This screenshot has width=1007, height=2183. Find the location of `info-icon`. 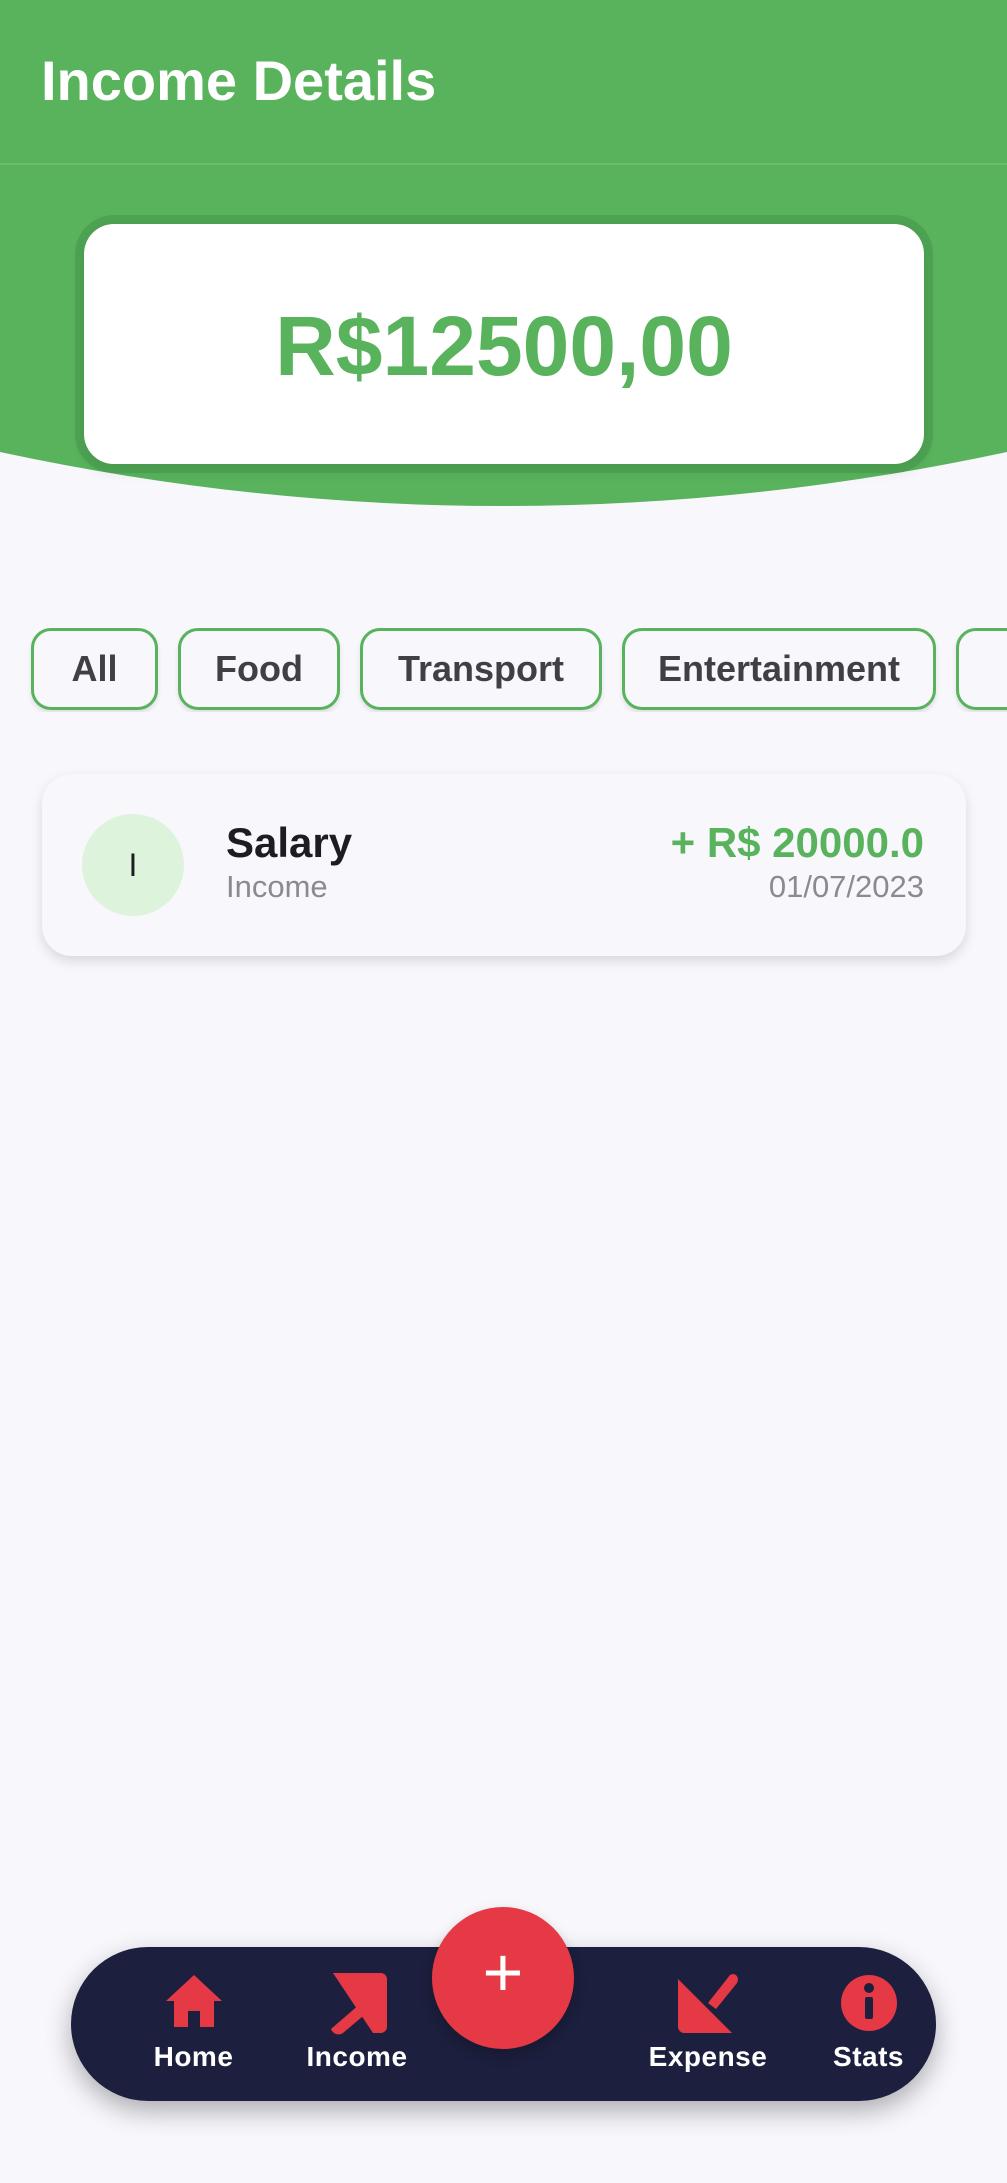

info-icon is located at coordinates (868, 2003).